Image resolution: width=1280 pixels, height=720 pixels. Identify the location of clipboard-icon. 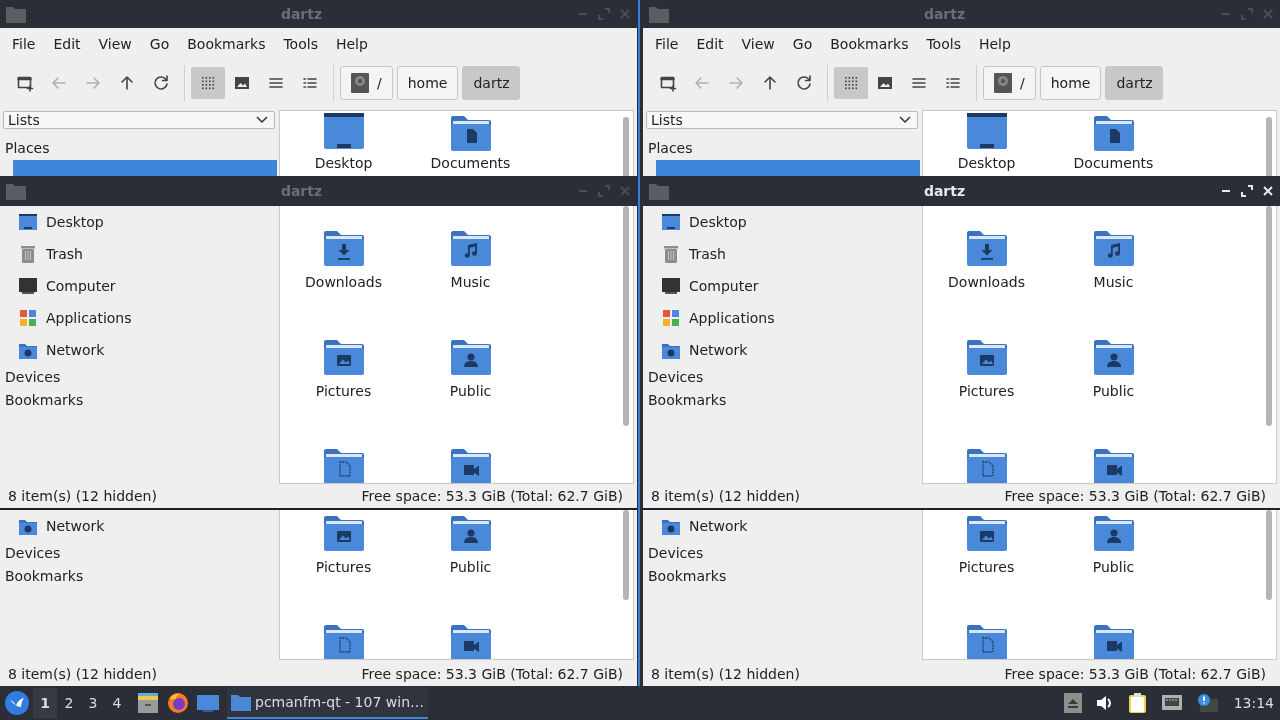
(1137, 703).